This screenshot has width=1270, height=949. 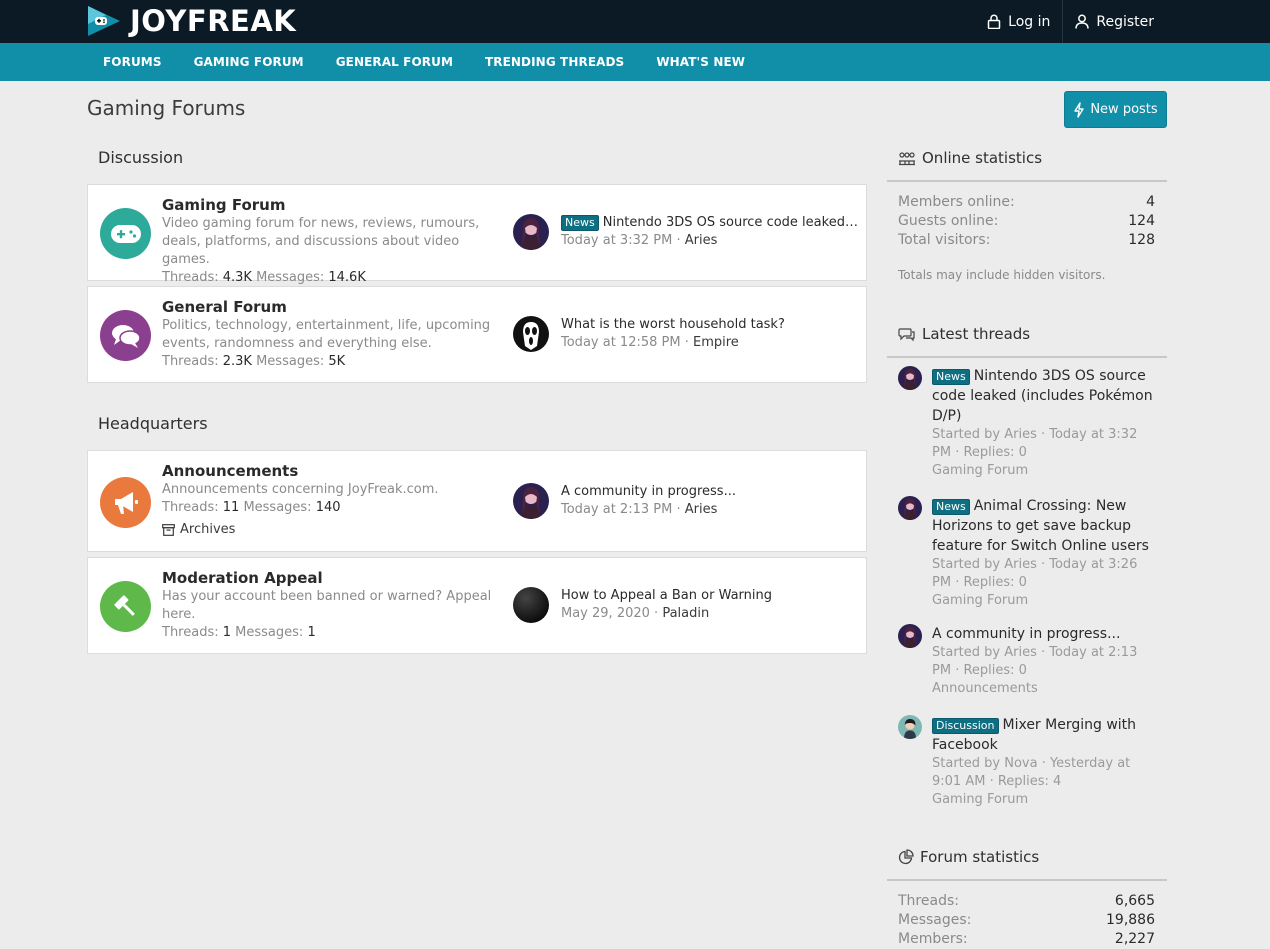 I want to click on nav-item-forums: FORUMS, so click(x=132, y=62).